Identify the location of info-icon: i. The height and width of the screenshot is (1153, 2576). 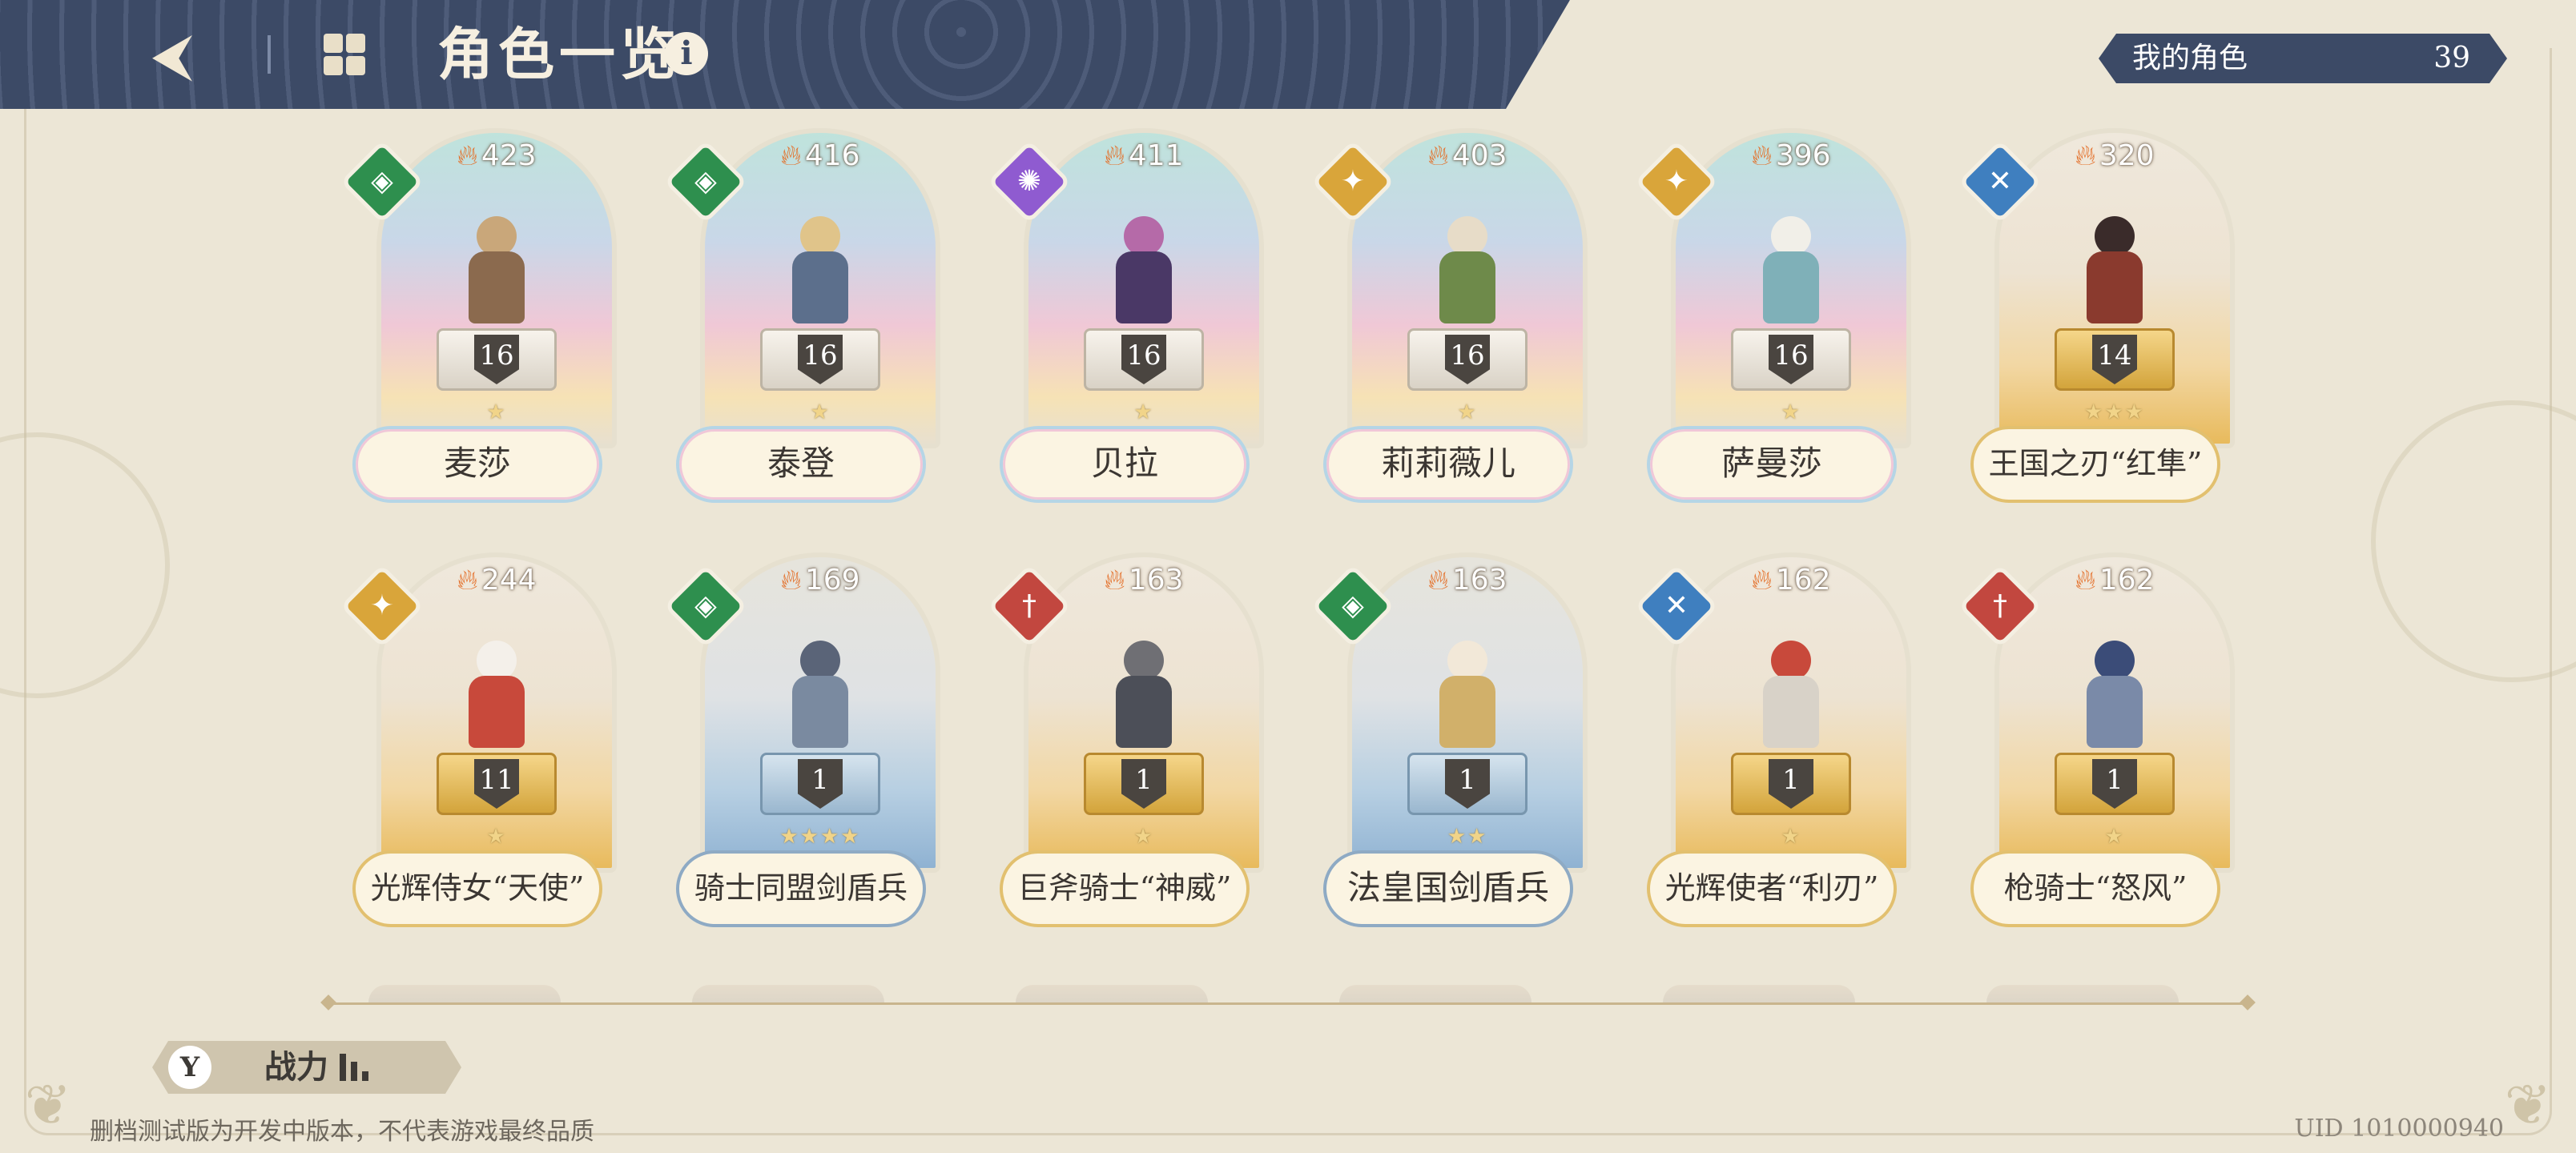
(687, 54).